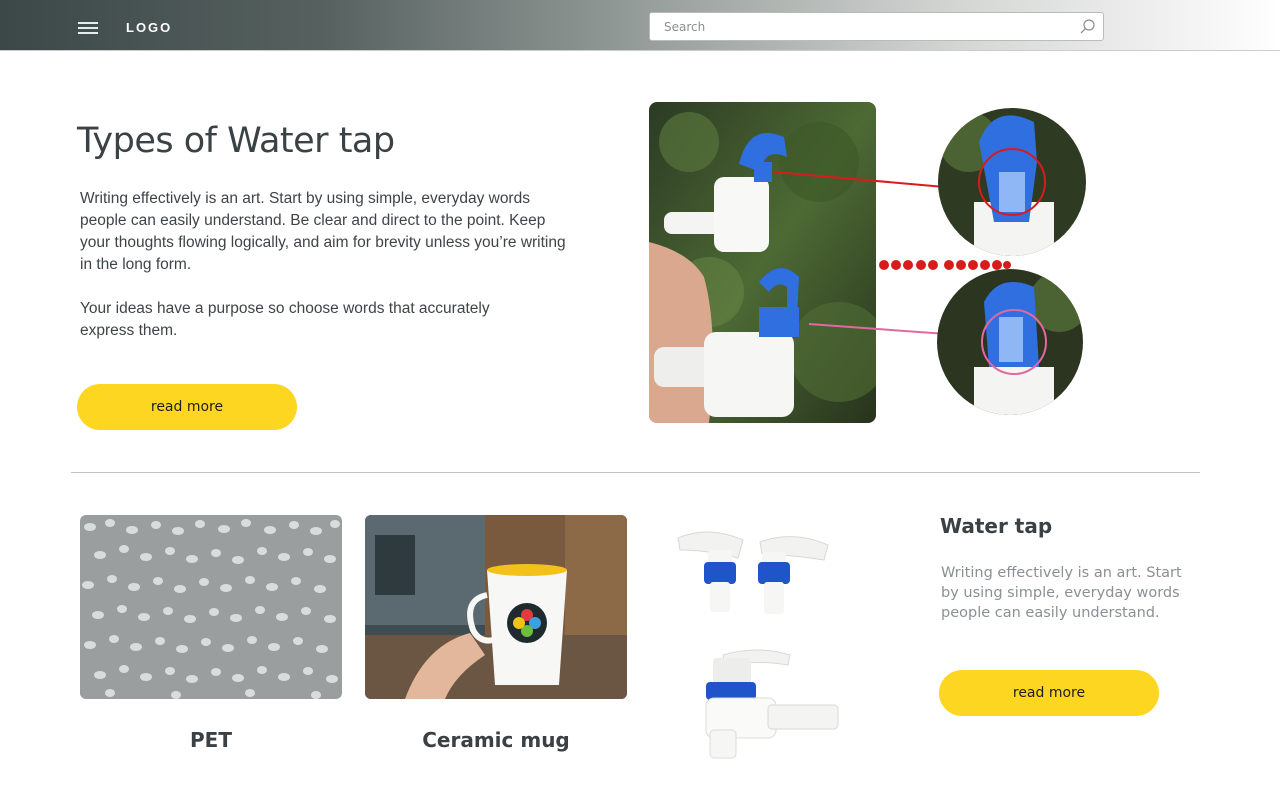  Describe the element at coordinates (211, 740) in the screenshot. I see `card-label-pet: PET` at that location.